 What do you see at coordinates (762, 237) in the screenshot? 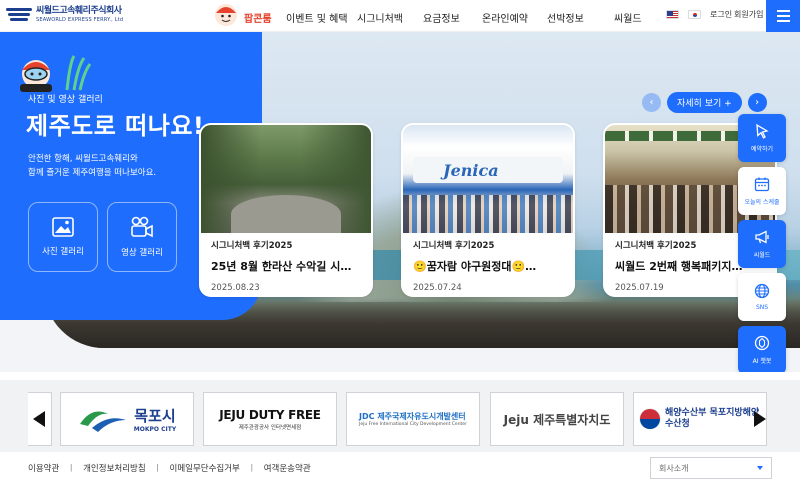
I see `megaphone-icon` at bounding box center [762, 237].